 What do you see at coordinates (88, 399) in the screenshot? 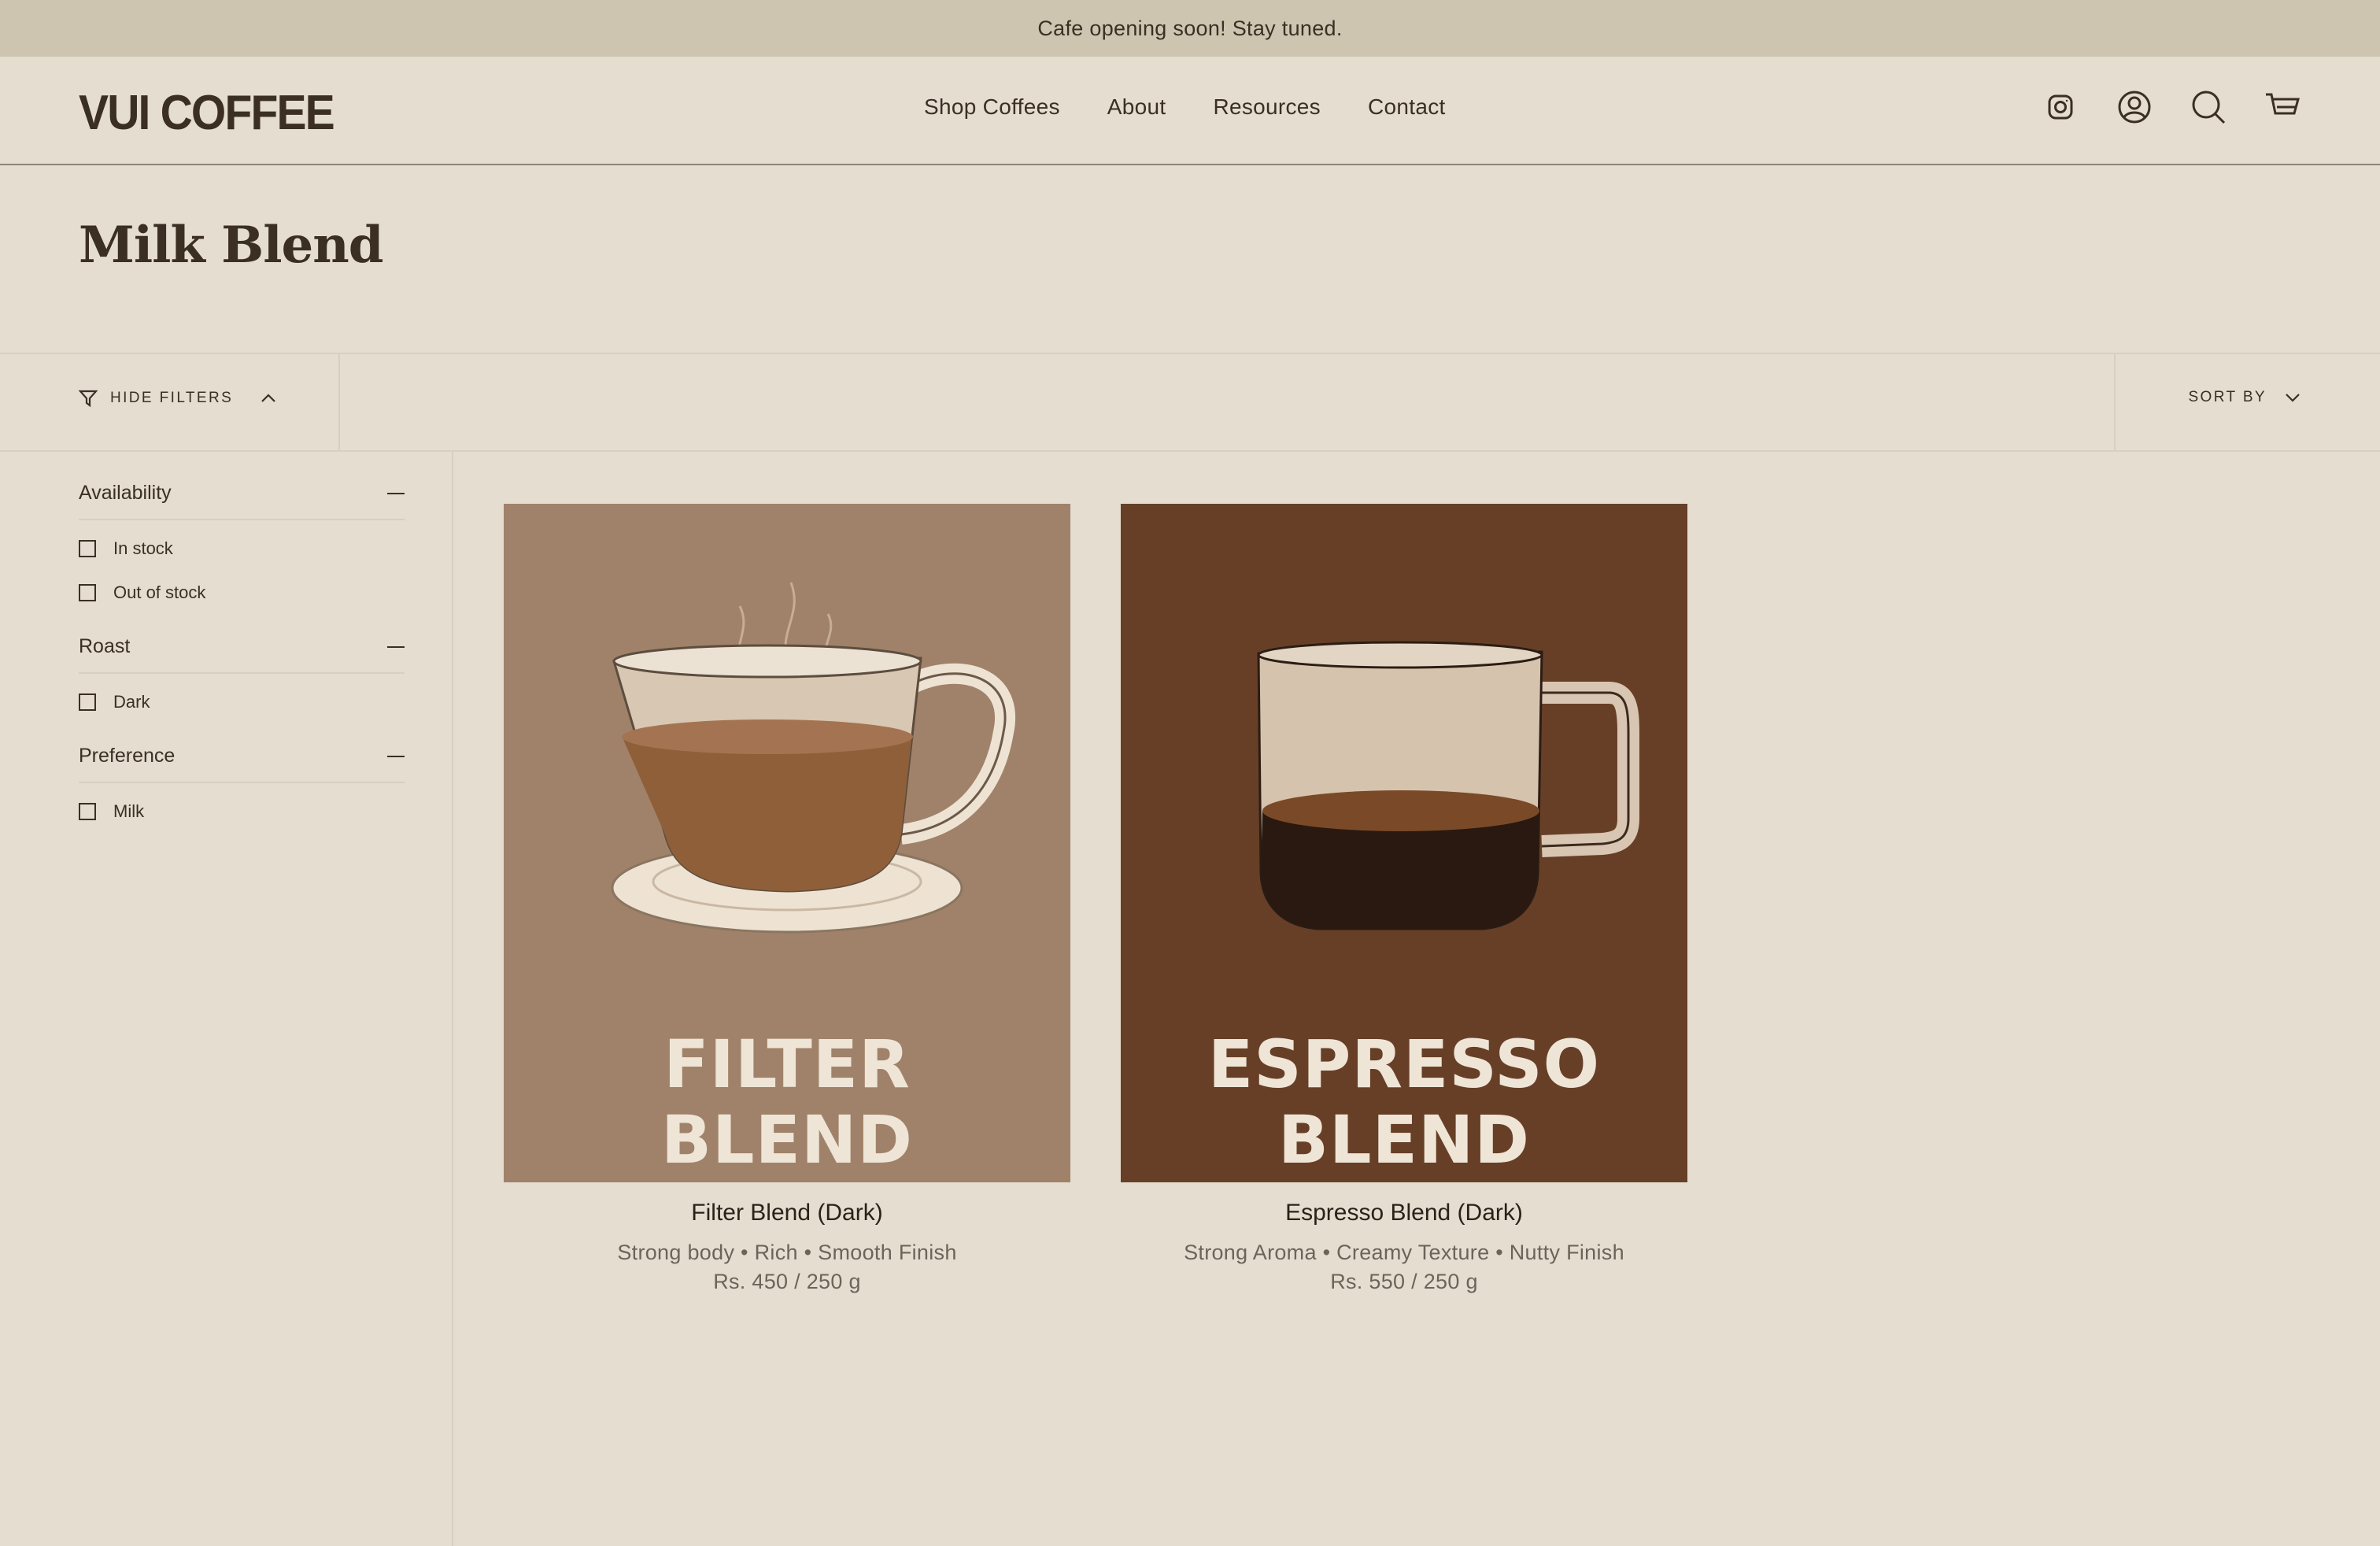
I see `filter-icon` at bounding box center [88, 399].